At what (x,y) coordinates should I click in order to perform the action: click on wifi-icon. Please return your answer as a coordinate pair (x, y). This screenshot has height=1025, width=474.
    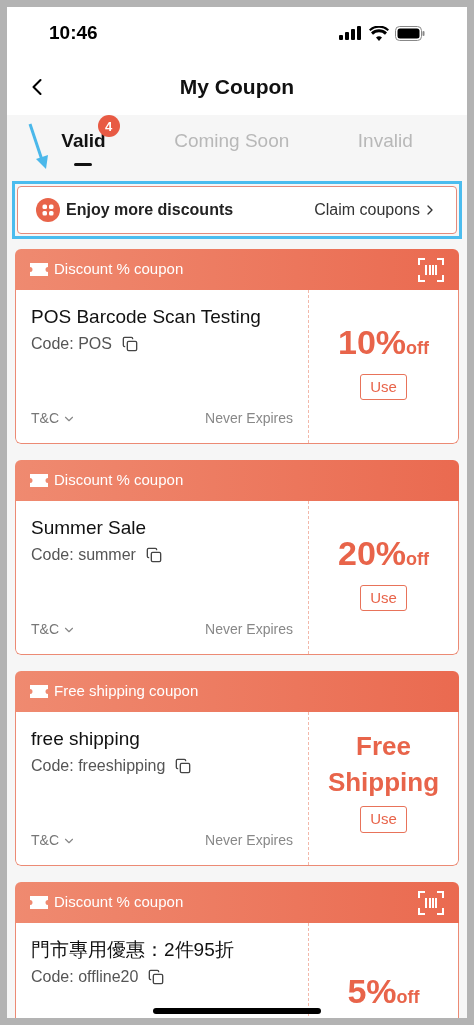
    Looking at the image, I should click on (379, 33).